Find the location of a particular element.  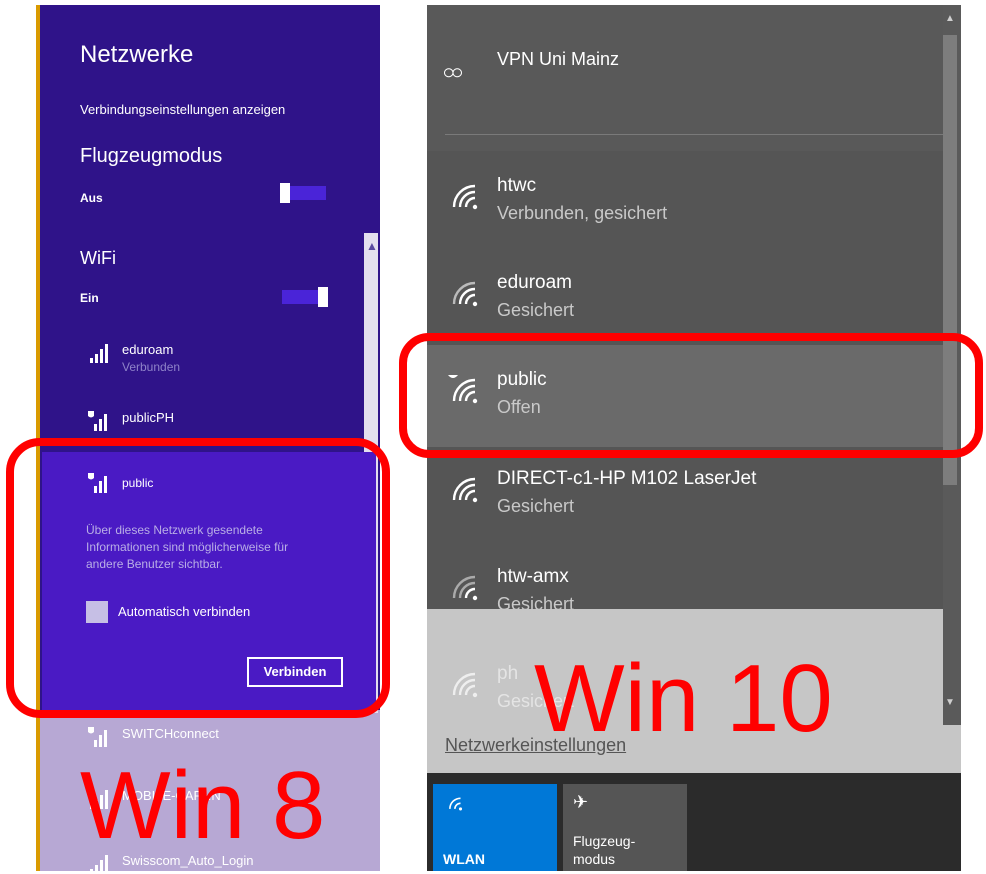

highlight-frame-win10 is located at coordinates (691, 395).